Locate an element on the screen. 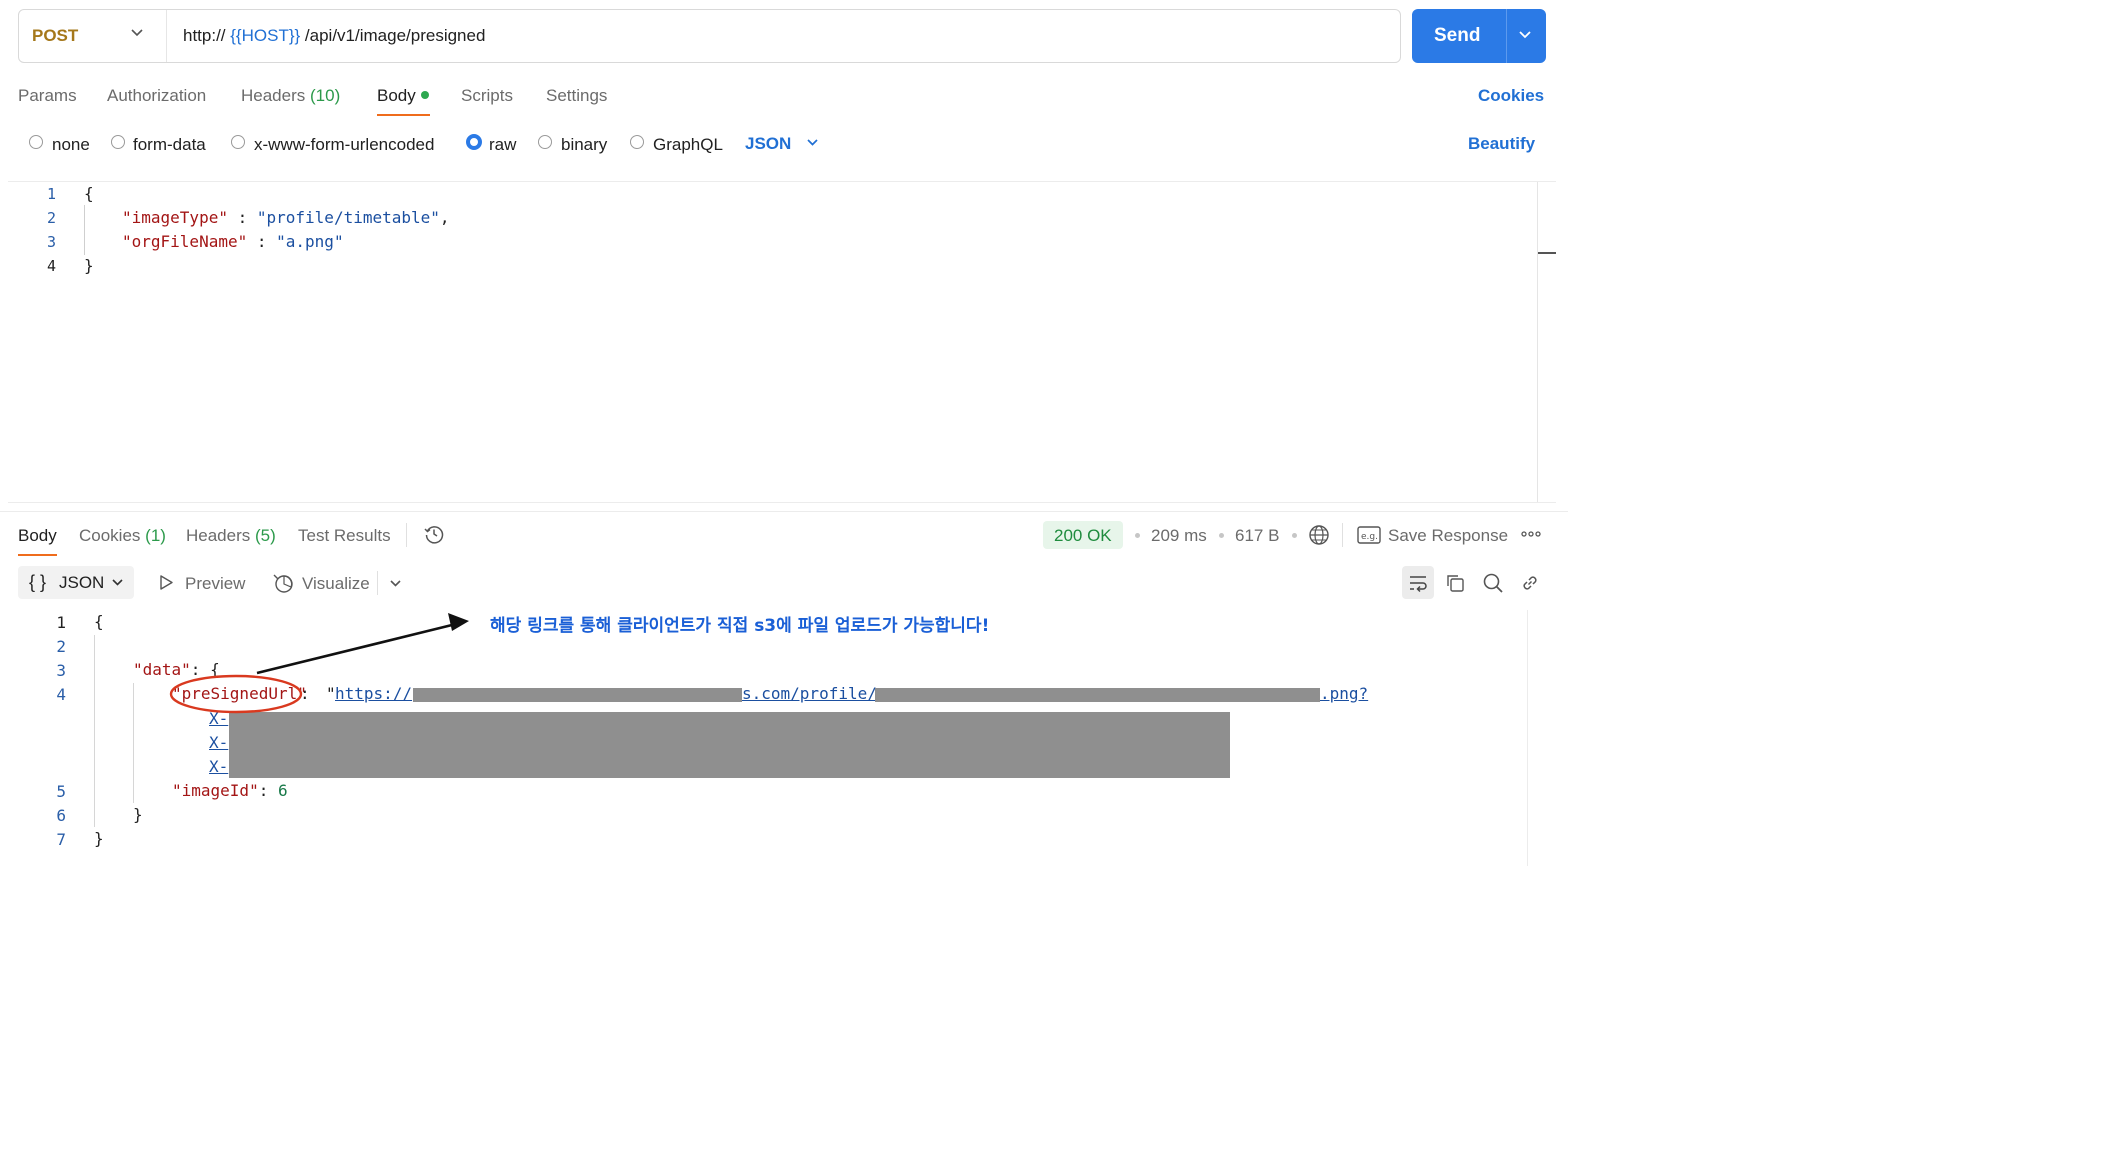 The image size is (2106, 1158). url-path: /api/v1/image/presigned is located at coordinates (393, 35).